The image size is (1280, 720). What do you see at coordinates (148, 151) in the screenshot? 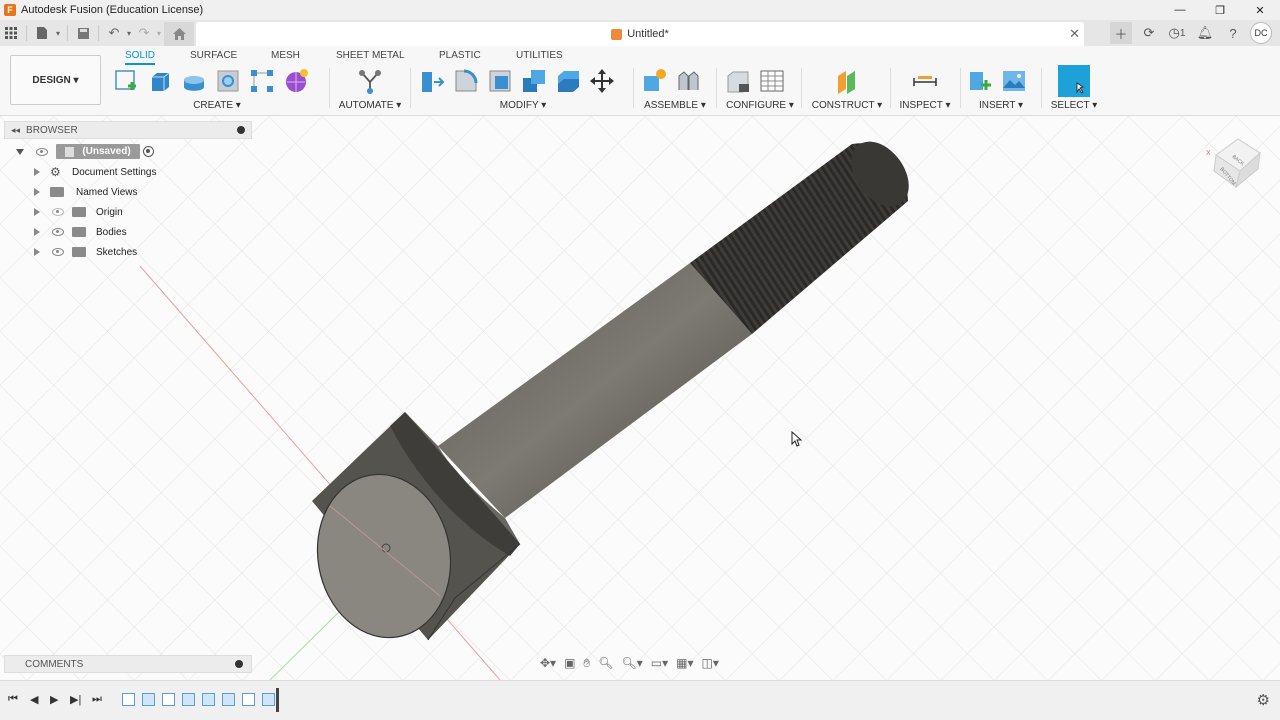
I see `activate-radio-icon` at bounding box center [148, 151].